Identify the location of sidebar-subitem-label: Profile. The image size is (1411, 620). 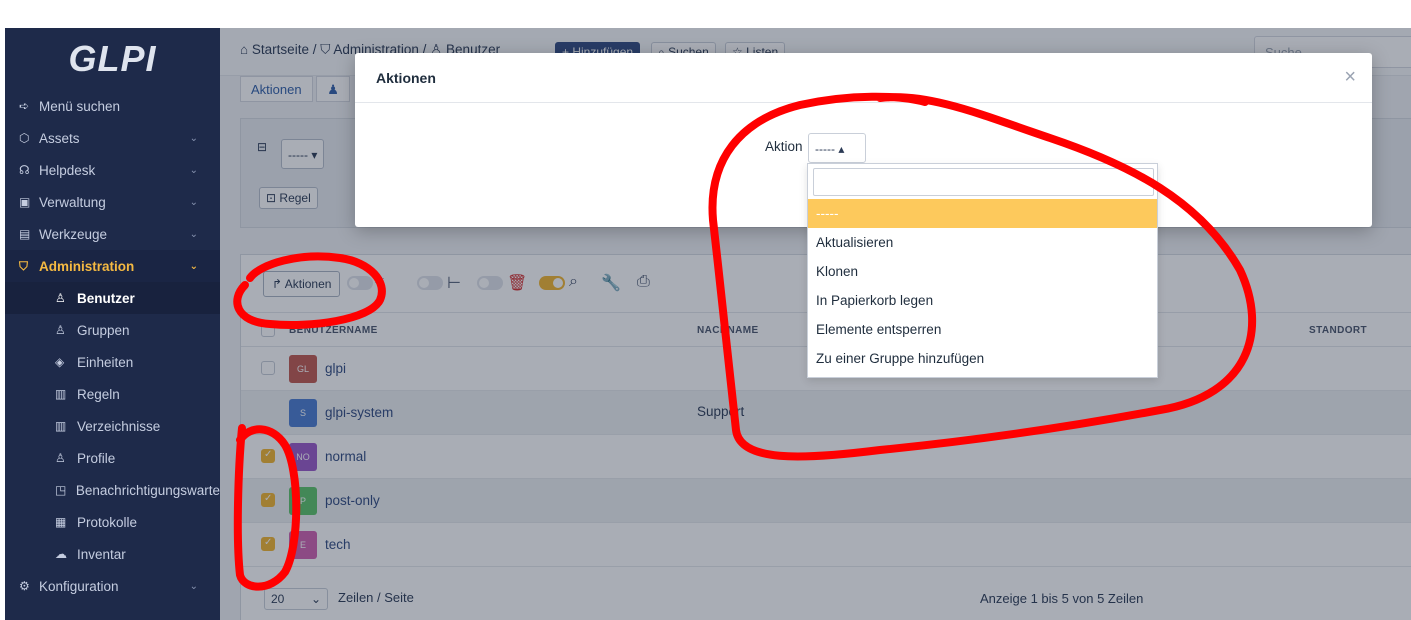
(96, 458).